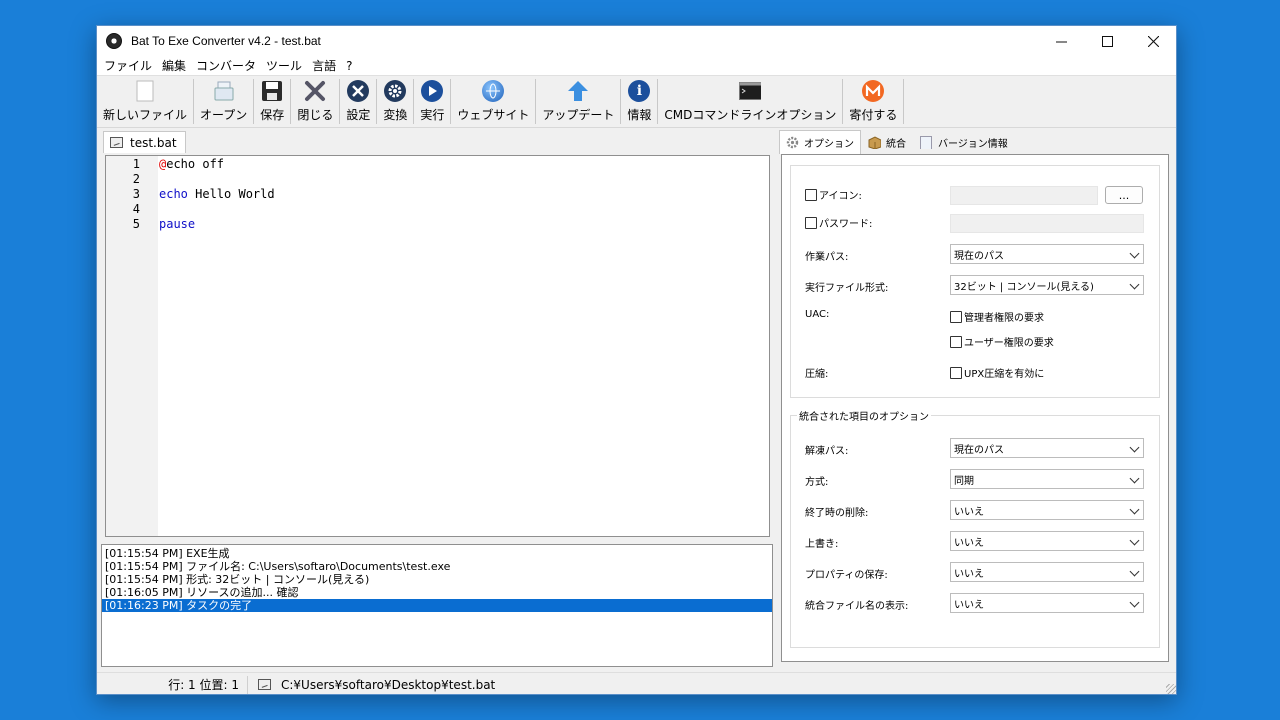  I want to click on uac-user-label: ユーザー権限の要求, so click(1009, 343).